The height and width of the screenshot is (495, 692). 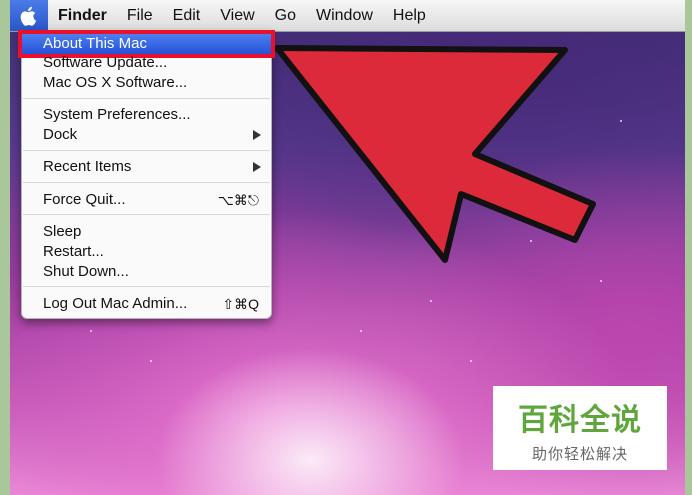 What do you see at coordinates (62, 231) in the screenshot?
I see `menu-item-label: Sleep` at bounding box center [62, 231].